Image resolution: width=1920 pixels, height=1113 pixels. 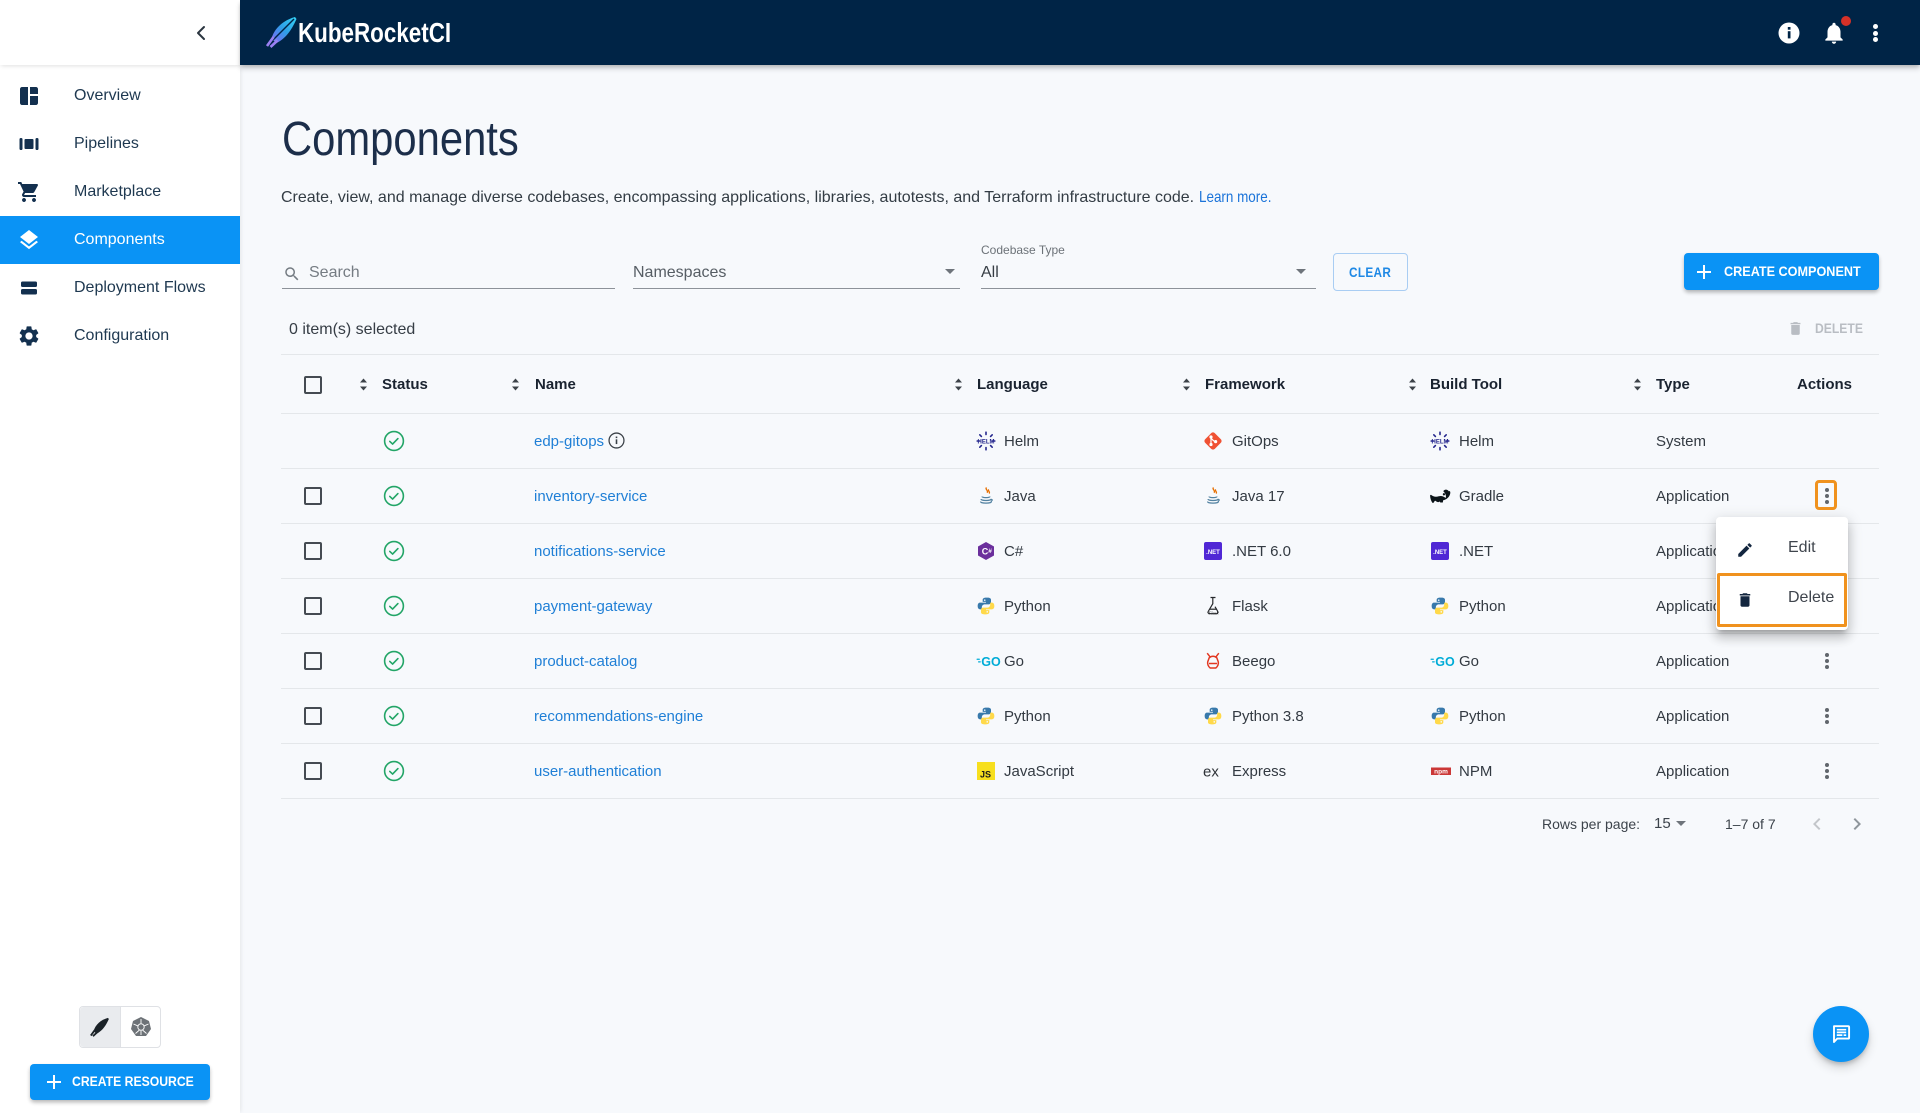 I want to click on svg-text: npm, so click(x=1441, y=772).